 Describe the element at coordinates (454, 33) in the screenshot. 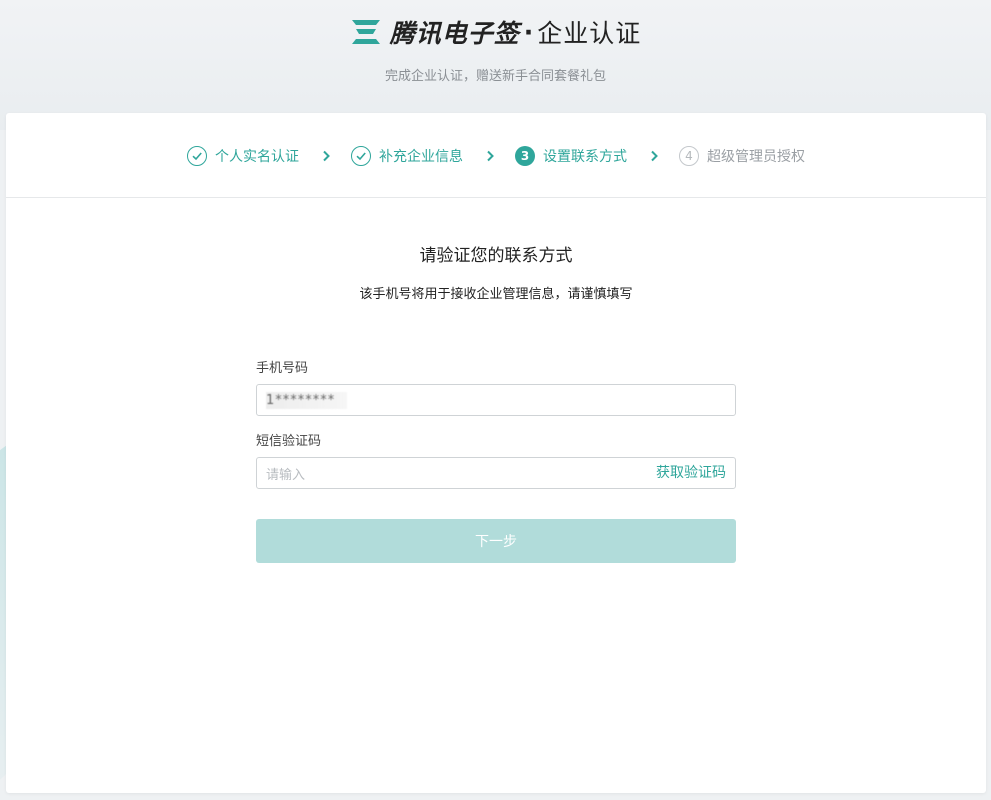

I see `brand-name: 腾讯电子签` at that location.